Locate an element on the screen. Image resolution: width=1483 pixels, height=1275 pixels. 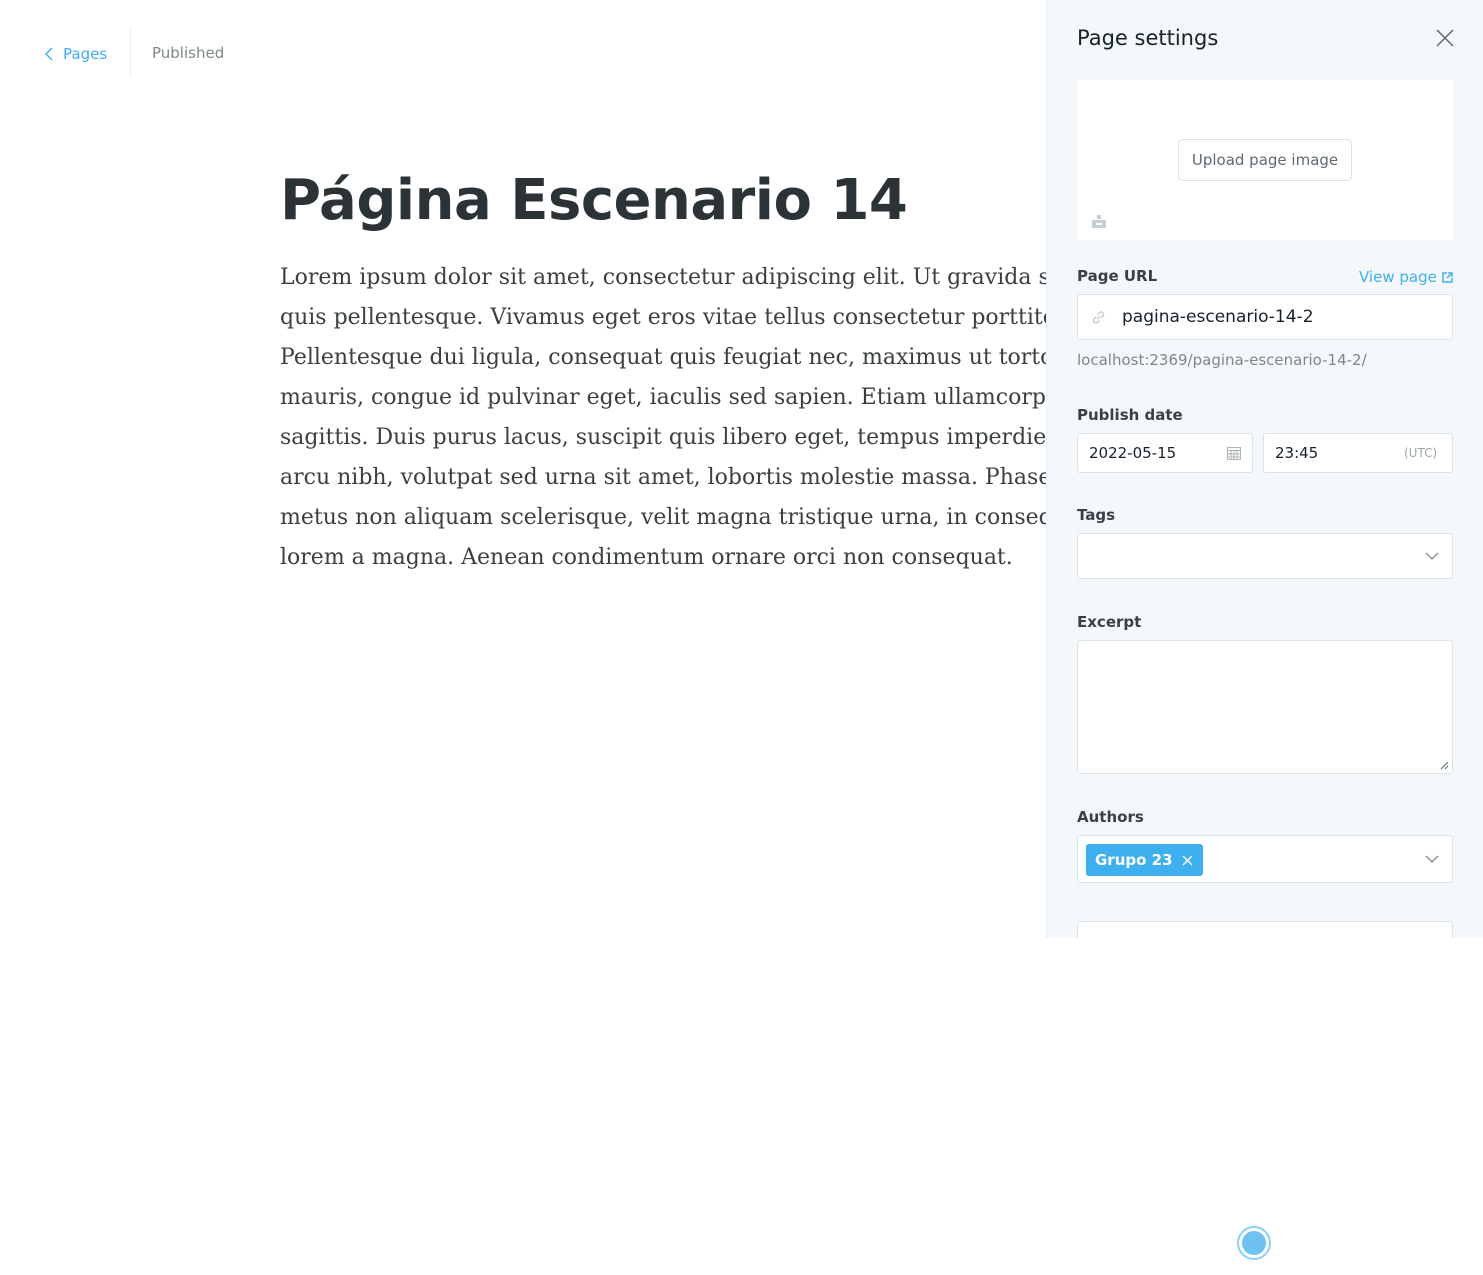
author-chip-label: Grupo 23 is located at coordinates (1134, 860).